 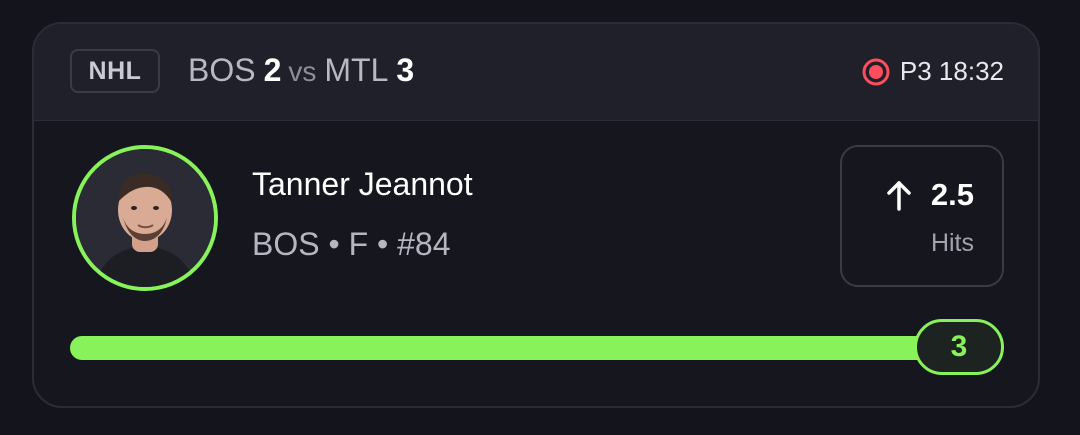 I want to click on league-badge: NHL, so click(x=115, y=71).